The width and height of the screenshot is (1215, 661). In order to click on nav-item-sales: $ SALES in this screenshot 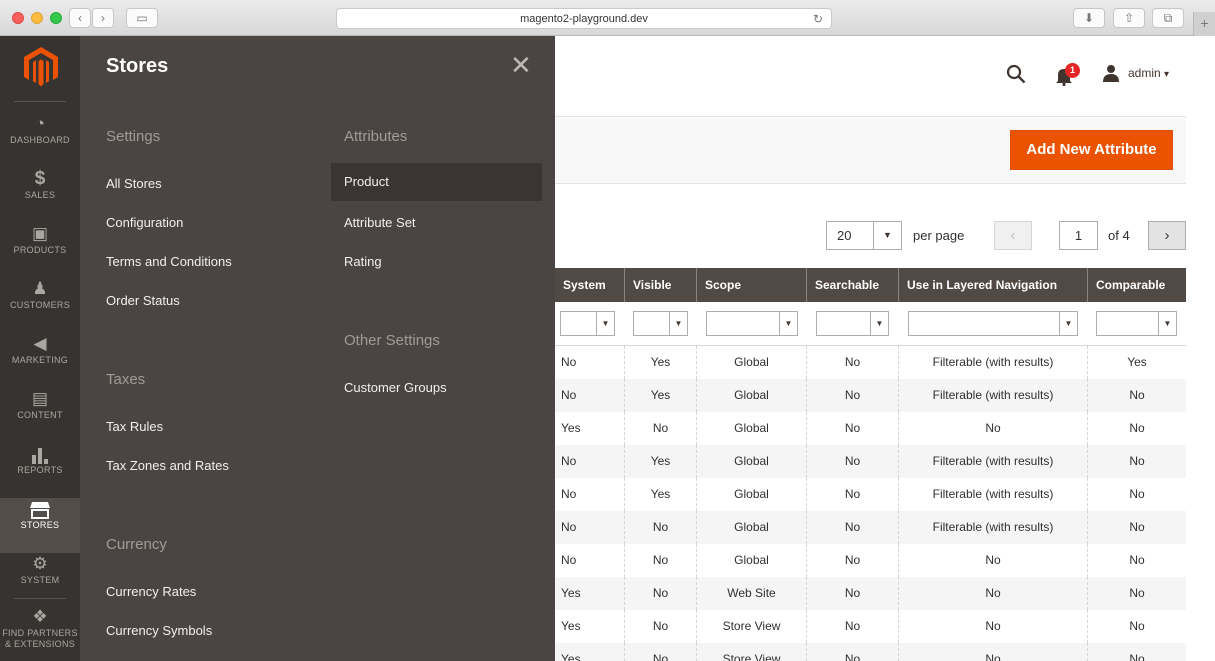, I will do `click(40, 195)`.